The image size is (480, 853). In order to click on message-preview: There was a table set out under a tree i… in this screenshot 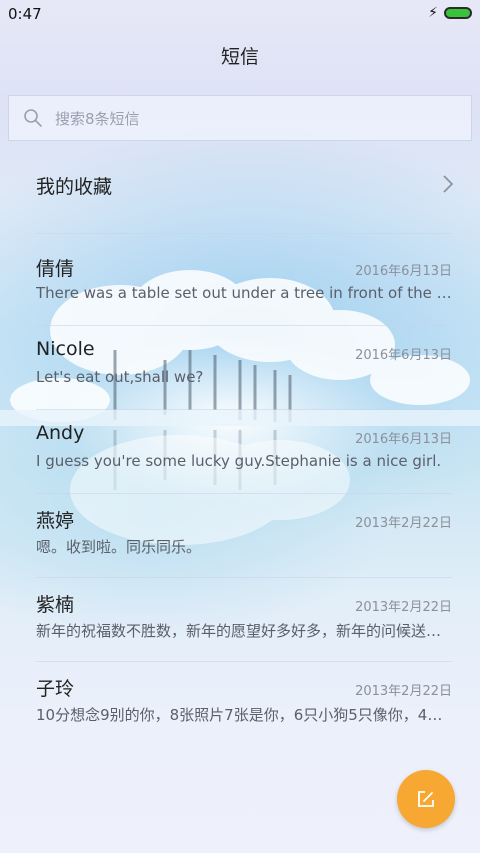, I will do `click(244, 293)`.